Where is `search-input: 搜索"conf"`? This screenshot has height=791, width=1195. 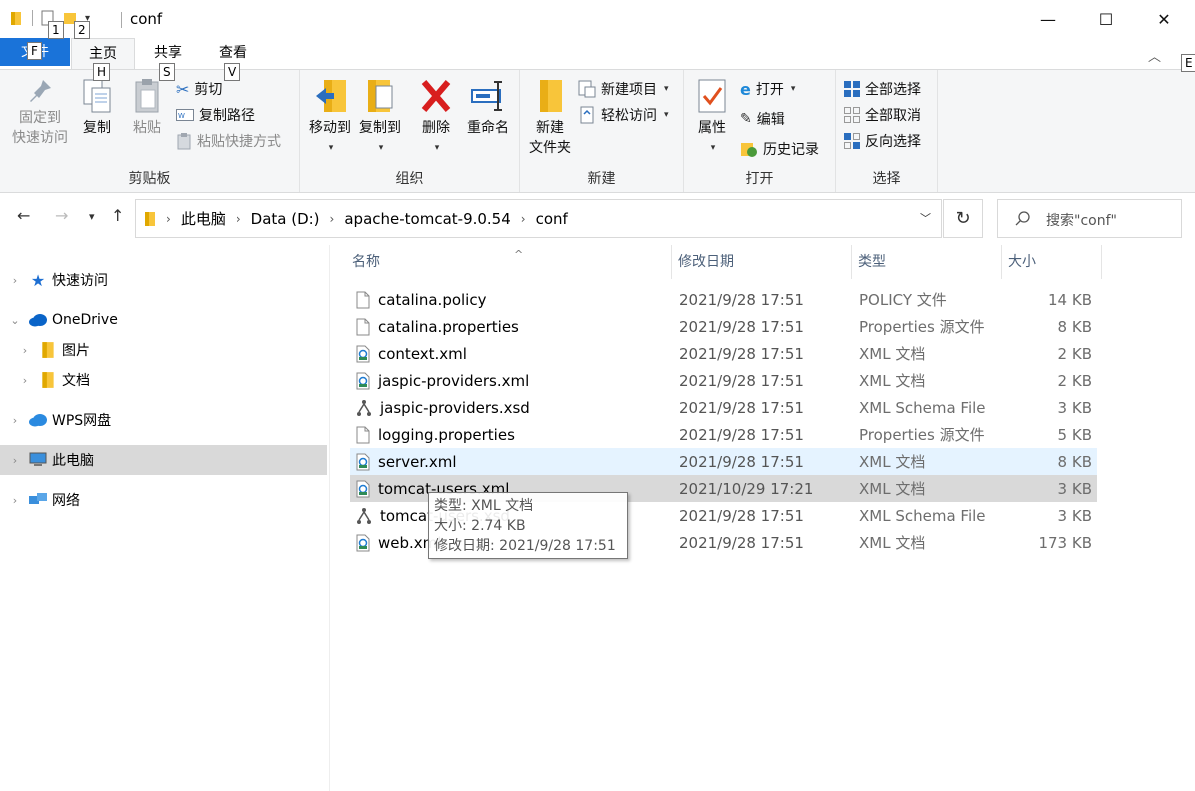 search-input: 搜索"conf" is located at coordinates (1089, 218).